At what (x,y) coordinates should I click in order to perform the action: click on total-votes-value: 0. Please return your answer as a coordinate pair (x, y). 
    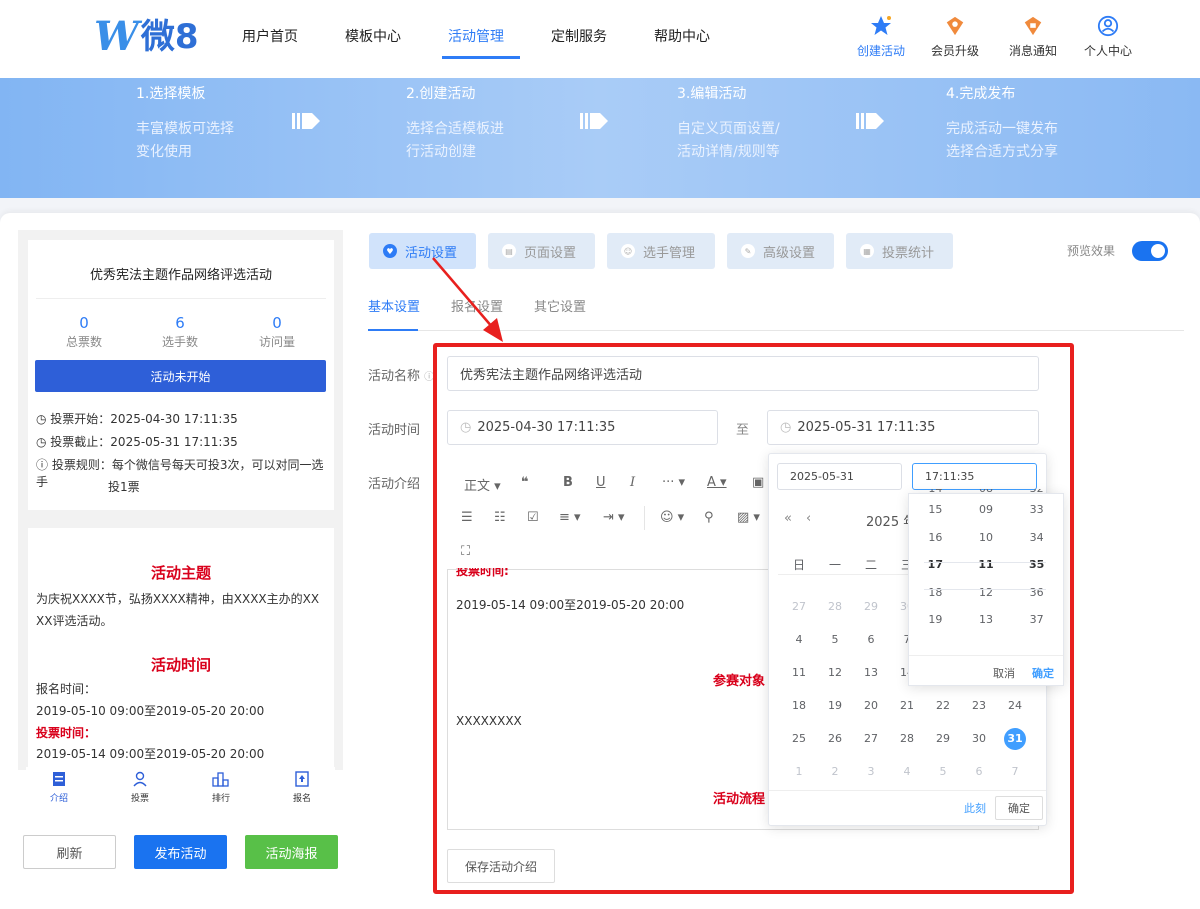
    Looking at the image, I should click on (84, 323).